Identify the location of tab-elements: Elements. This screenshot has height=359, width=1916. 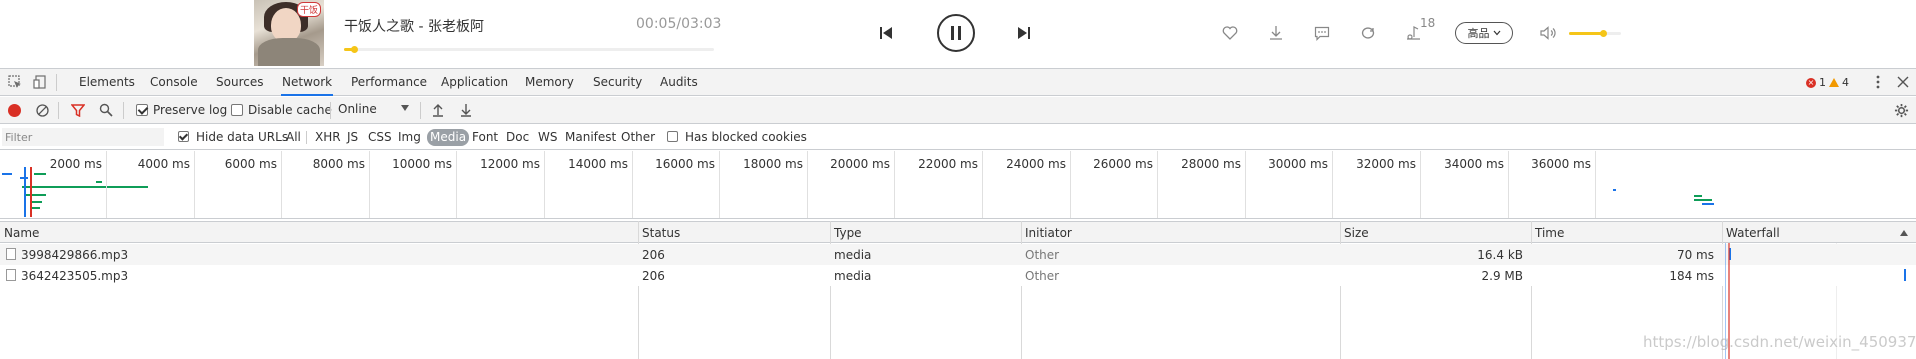
(107, 82).